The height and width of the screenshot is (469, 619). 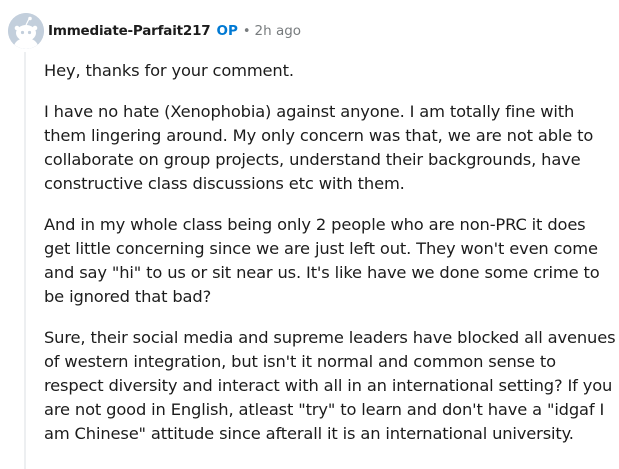 What do you see at coordinates (25, 260) in the screenshot?
I see `thread-collapse-line` at bounding box center [25, 260].